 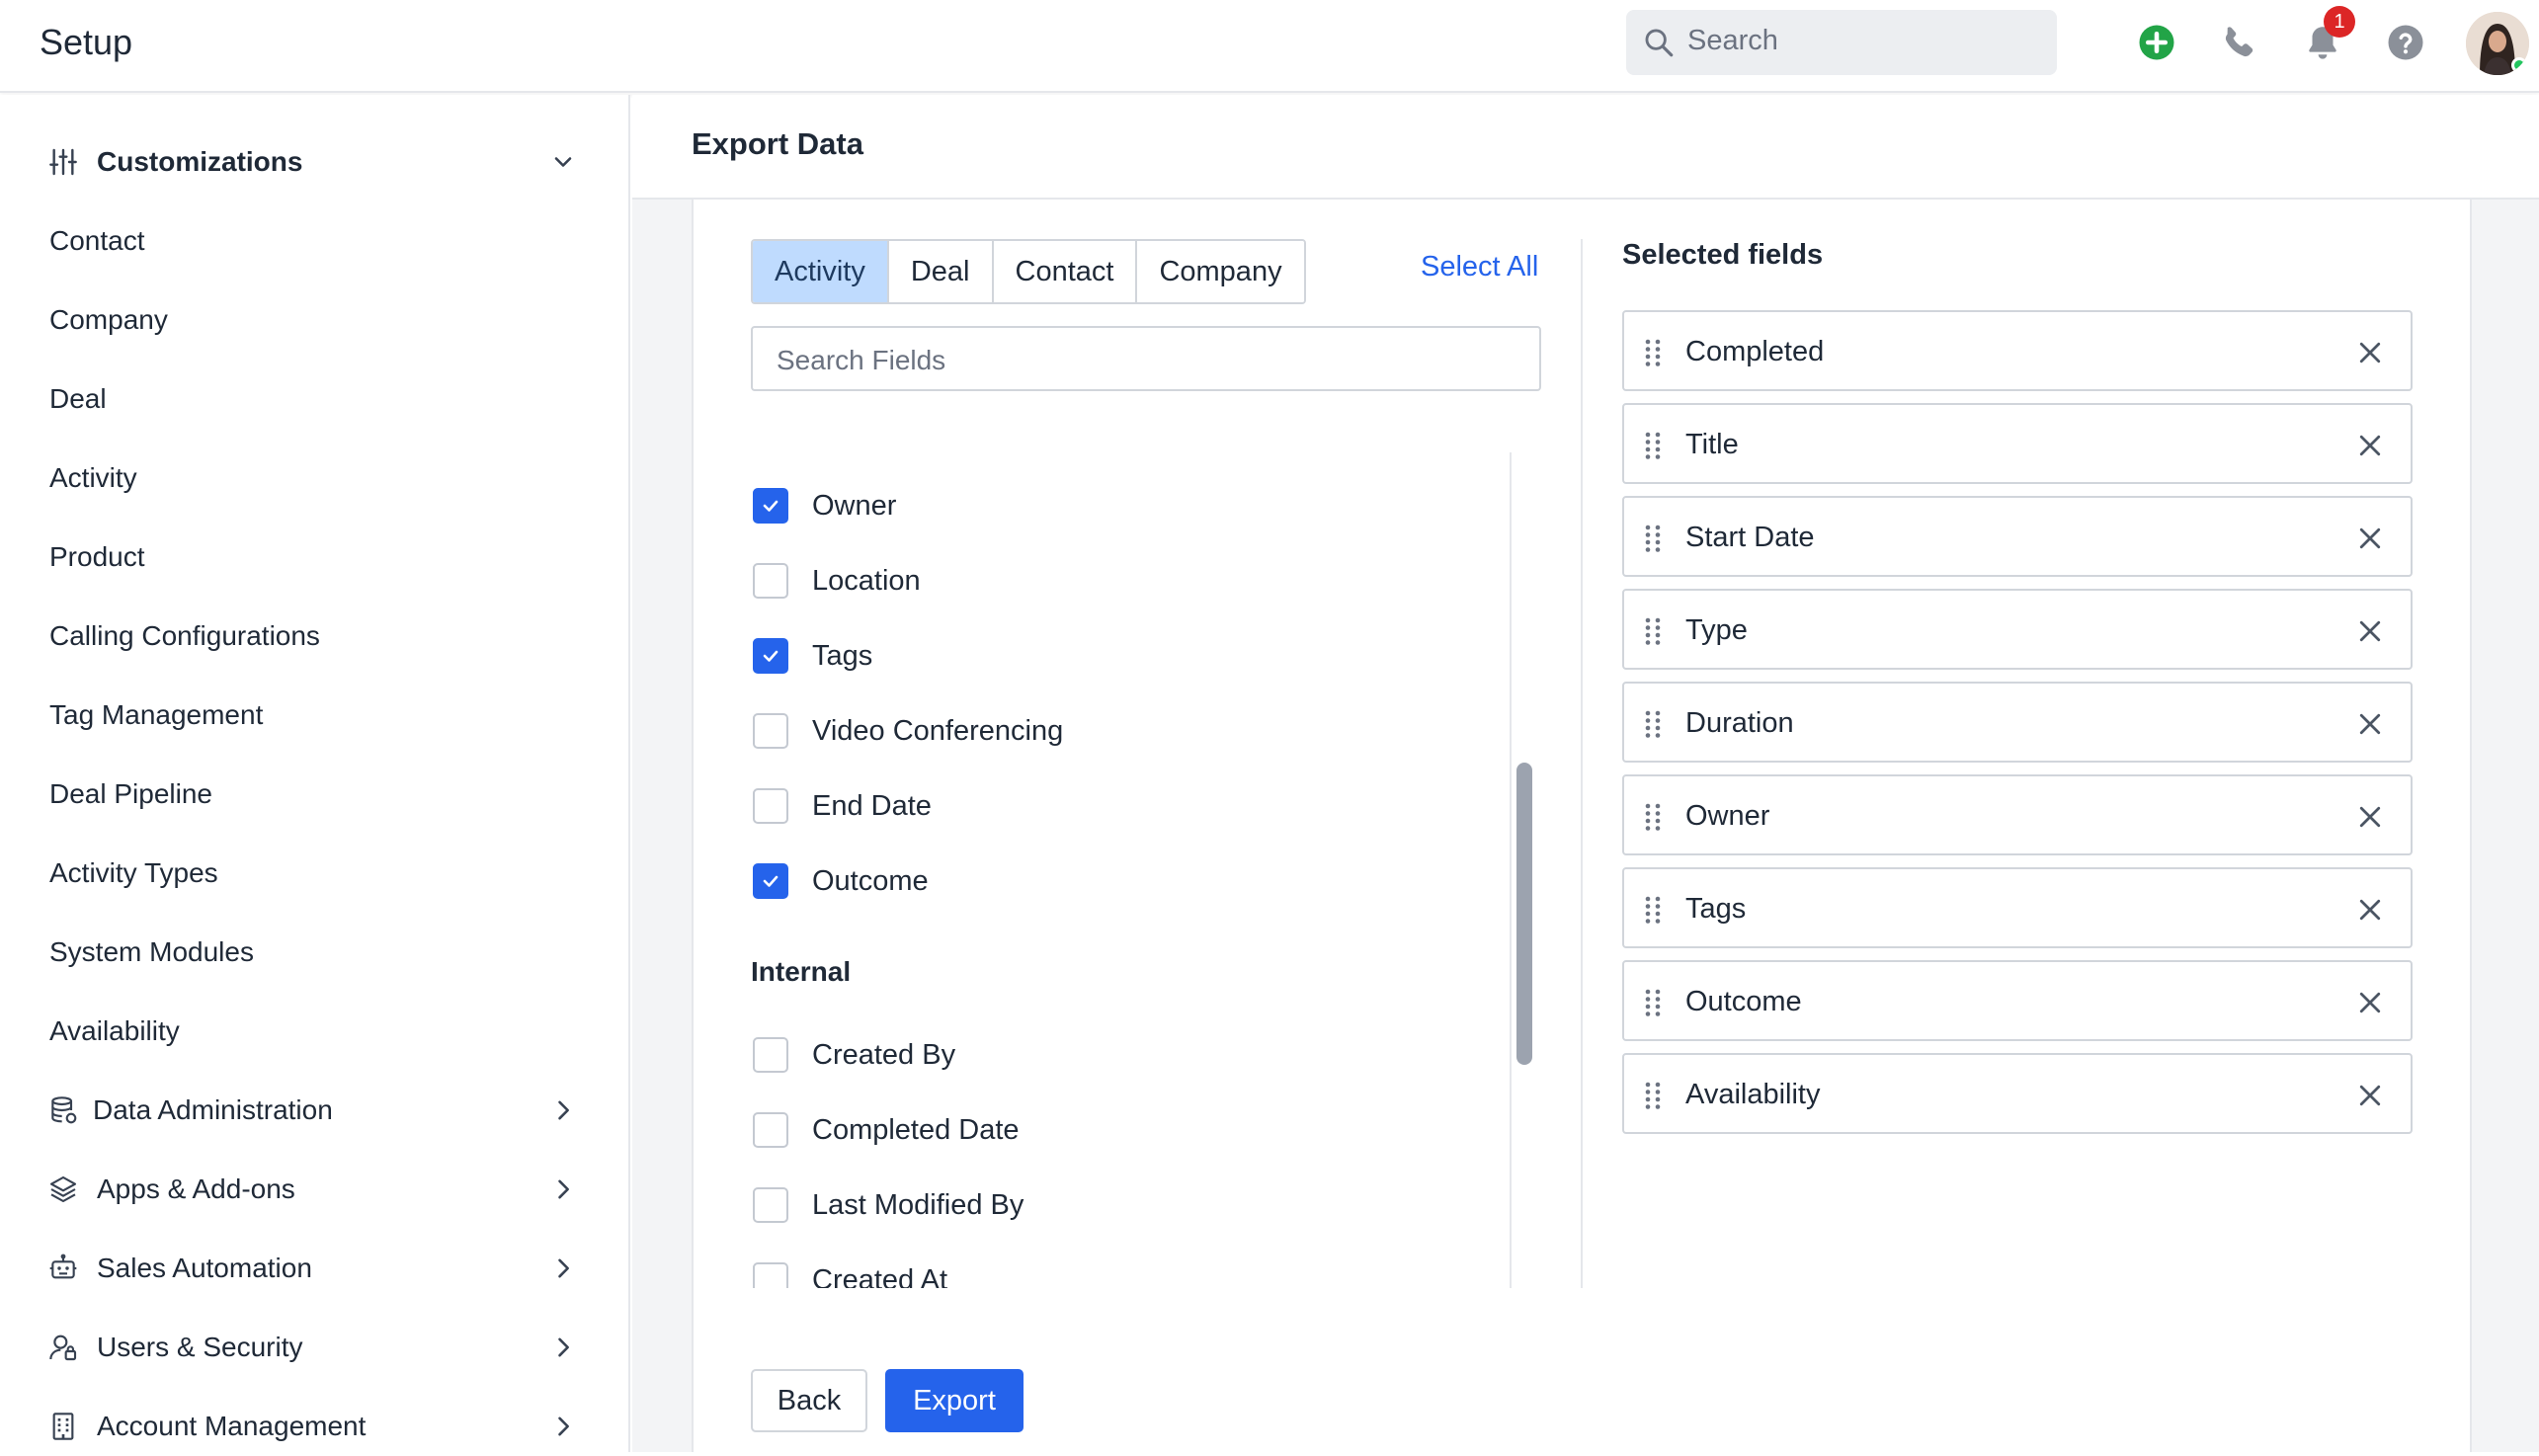 What do you see at coordinates (1585, 147) in the screenshot?
I see `main-header: Export Data` at bounding box center [1585, 147].